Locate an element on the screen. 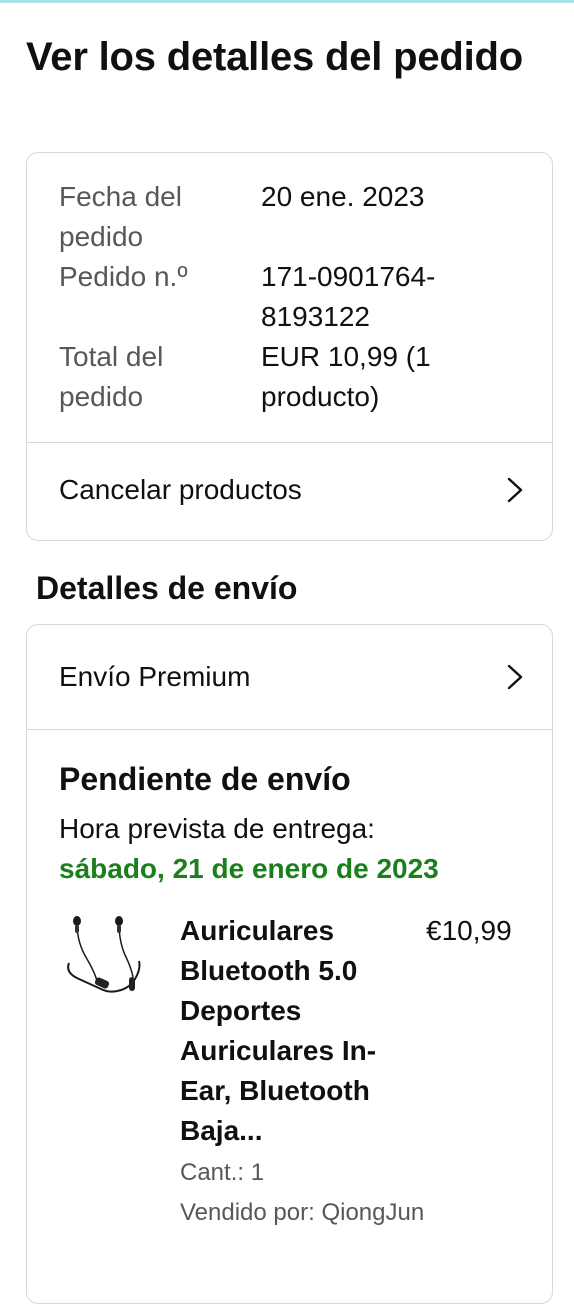 The height and width of the screenshot is (1304, 574). top-accent-bar is located at coordinates (287, 1).